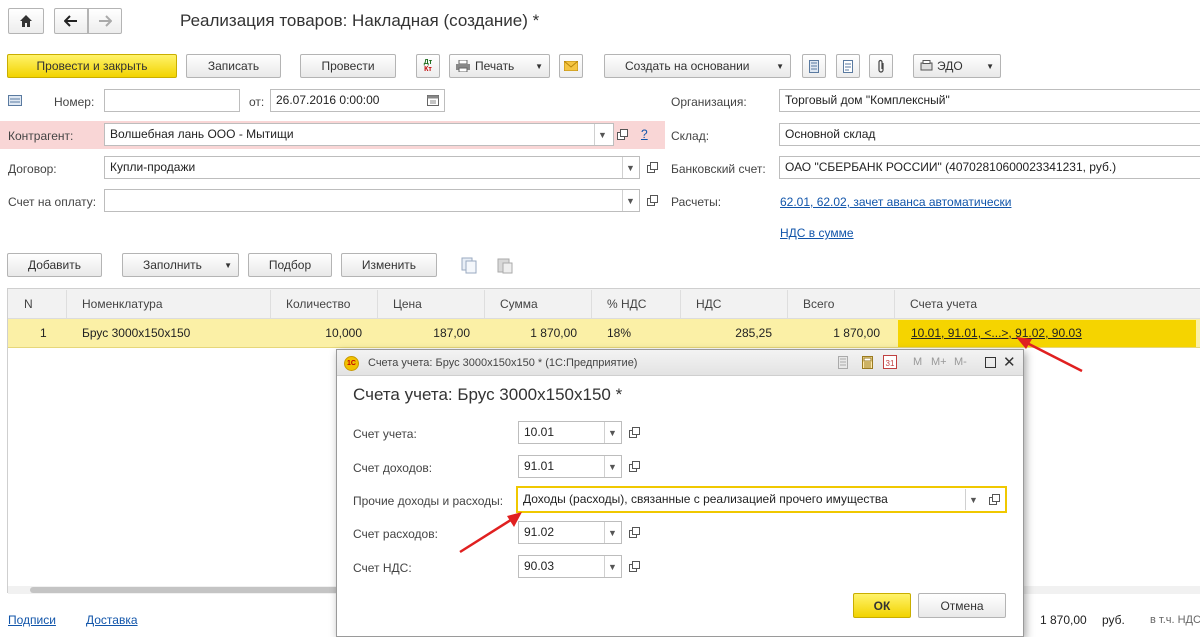 Image resolution: width=1200 pixels, height=637 pixels. I want to click on document-button, so click(848, 66).